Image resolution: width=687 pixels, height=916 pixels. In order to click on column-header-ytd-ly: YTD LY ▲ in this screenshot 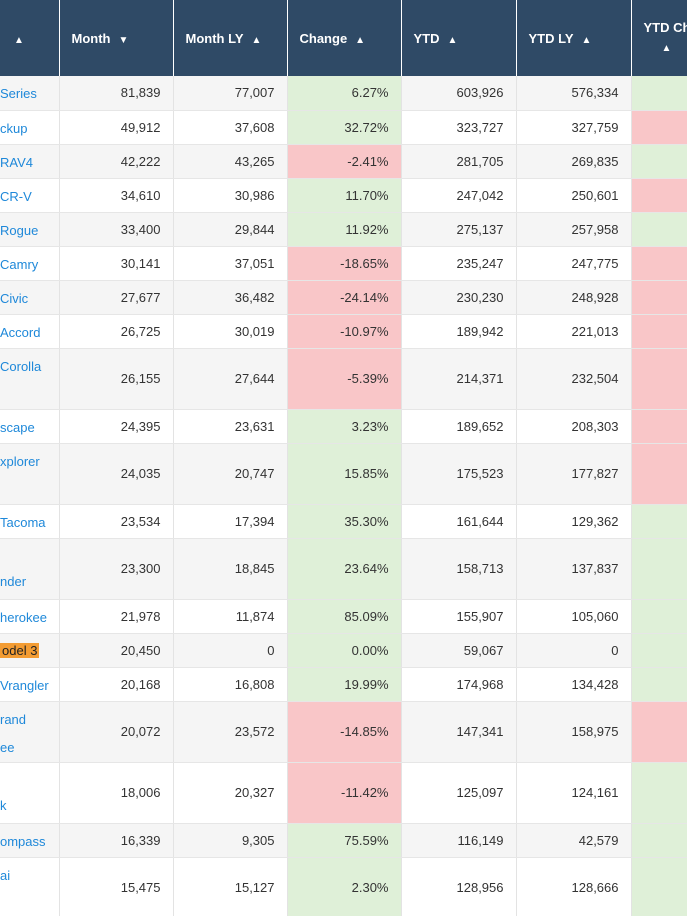, I will do `click(574, 38)`.